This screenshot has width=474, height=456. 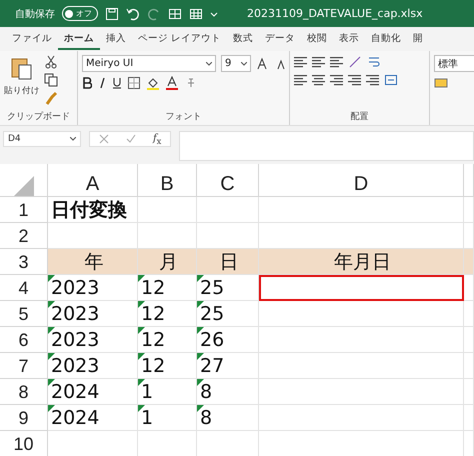 I want to click on column-header, so click(x=469, y=180).